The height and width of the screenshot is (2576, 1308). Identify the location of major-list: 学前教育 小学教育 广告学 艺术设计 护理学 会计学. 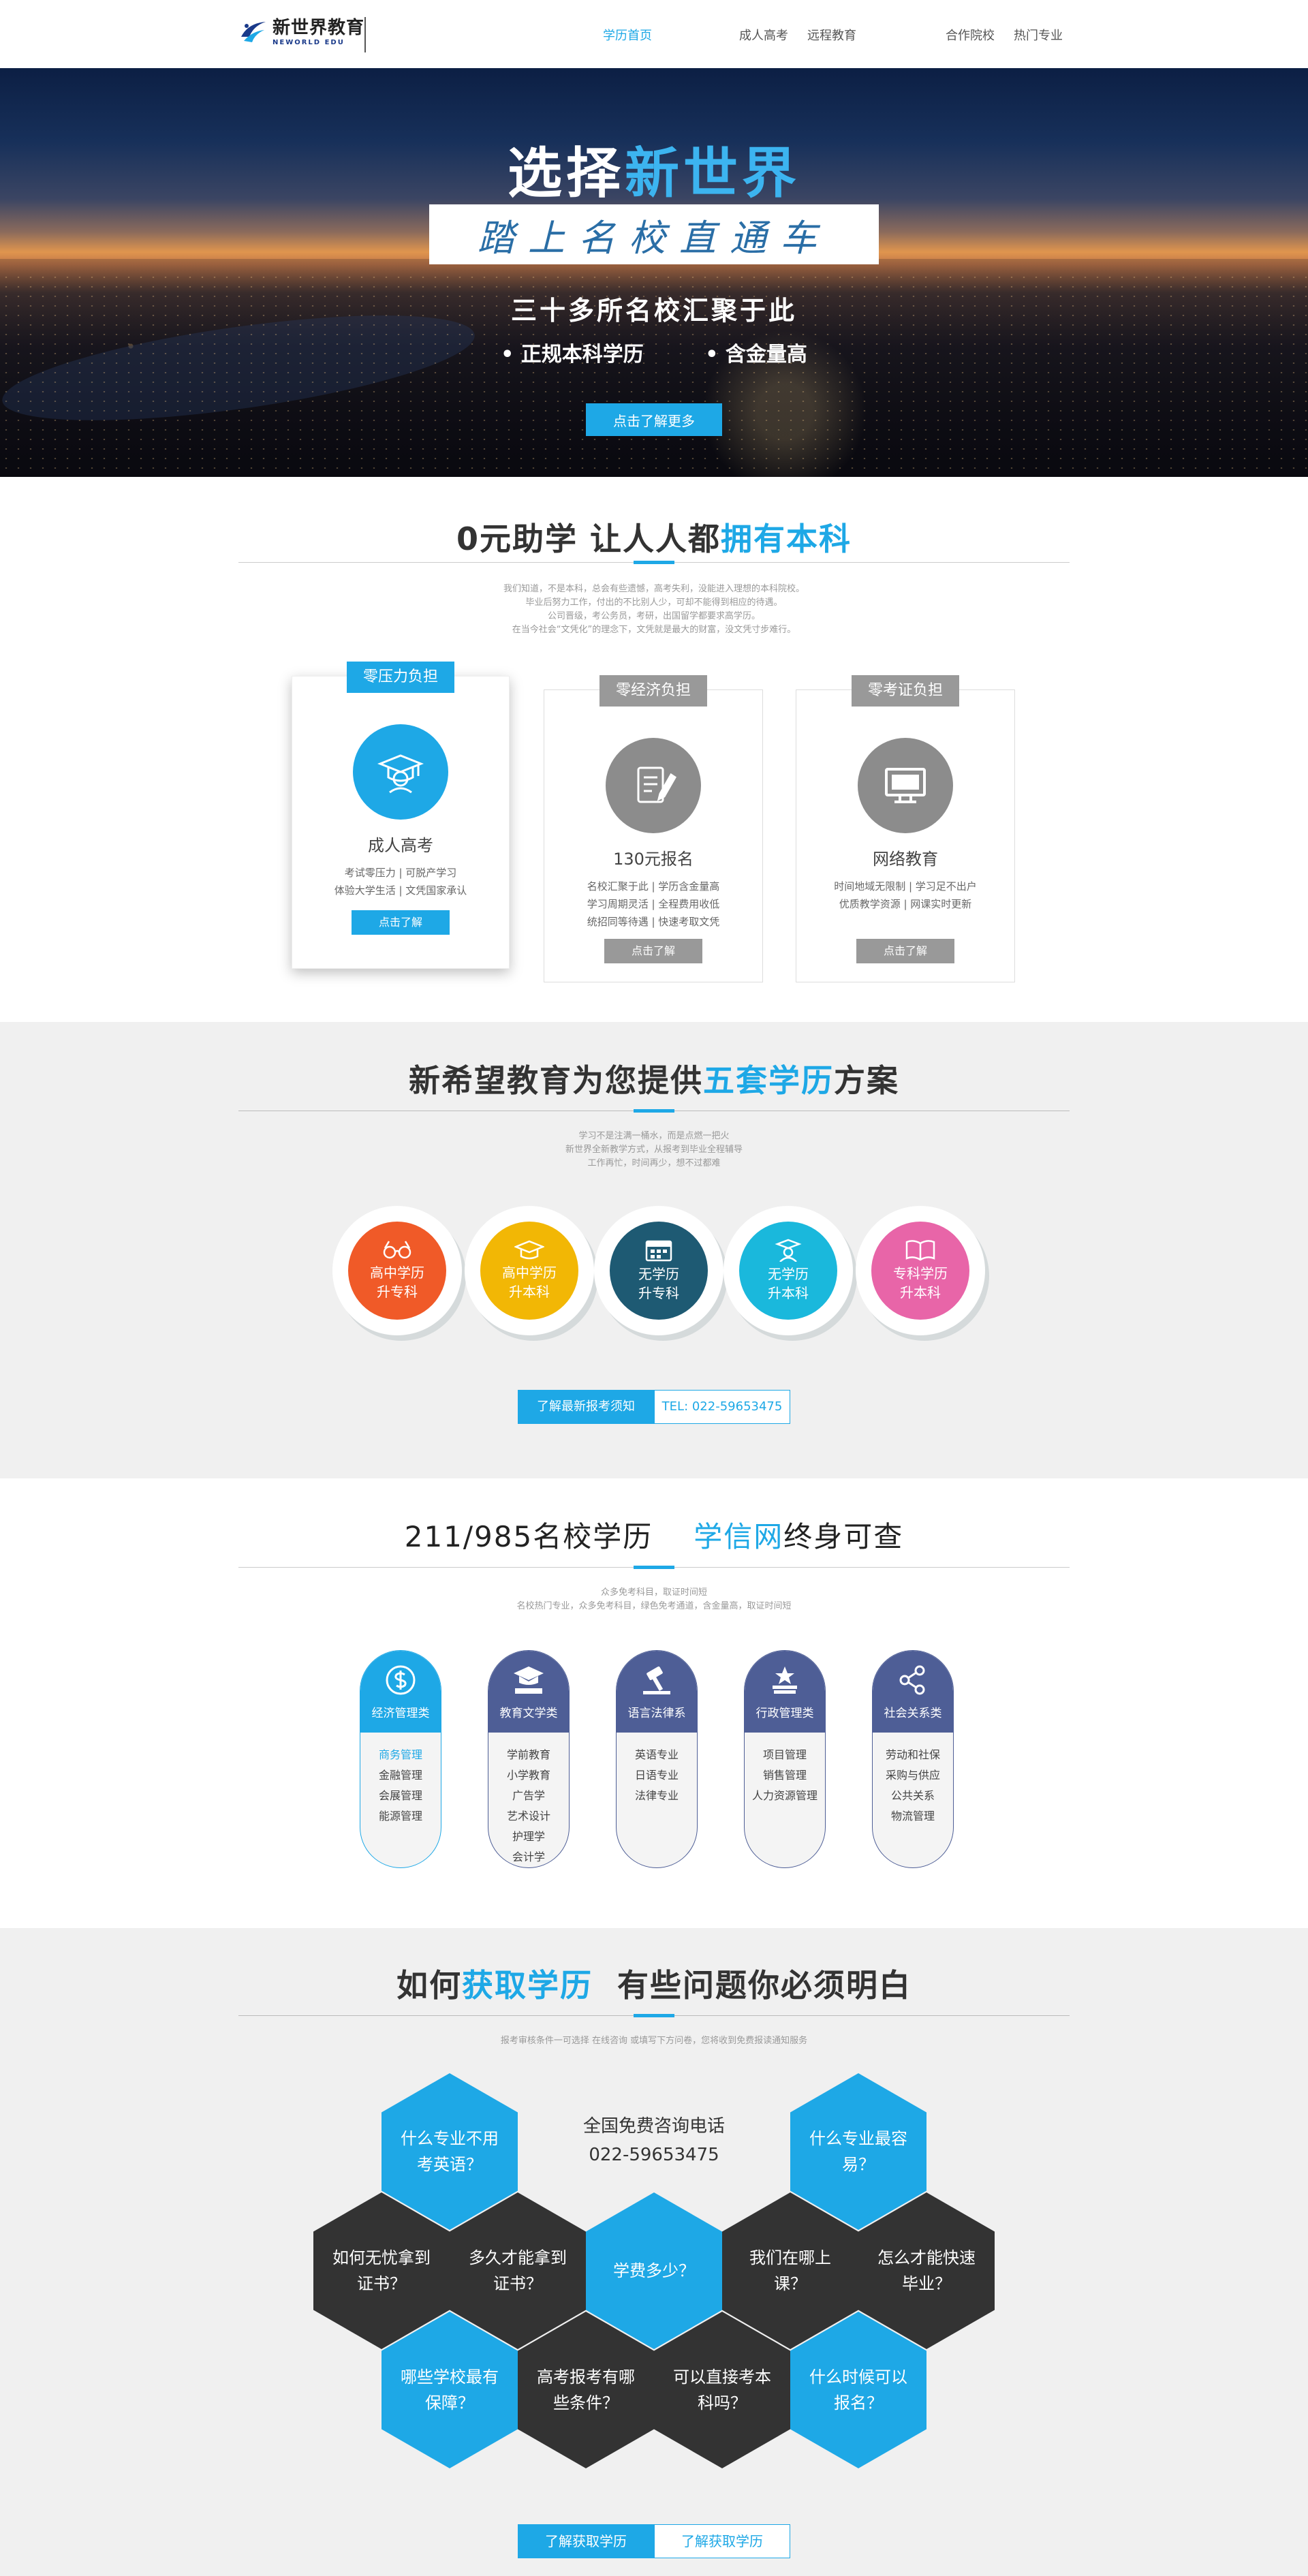
(528, 1806).